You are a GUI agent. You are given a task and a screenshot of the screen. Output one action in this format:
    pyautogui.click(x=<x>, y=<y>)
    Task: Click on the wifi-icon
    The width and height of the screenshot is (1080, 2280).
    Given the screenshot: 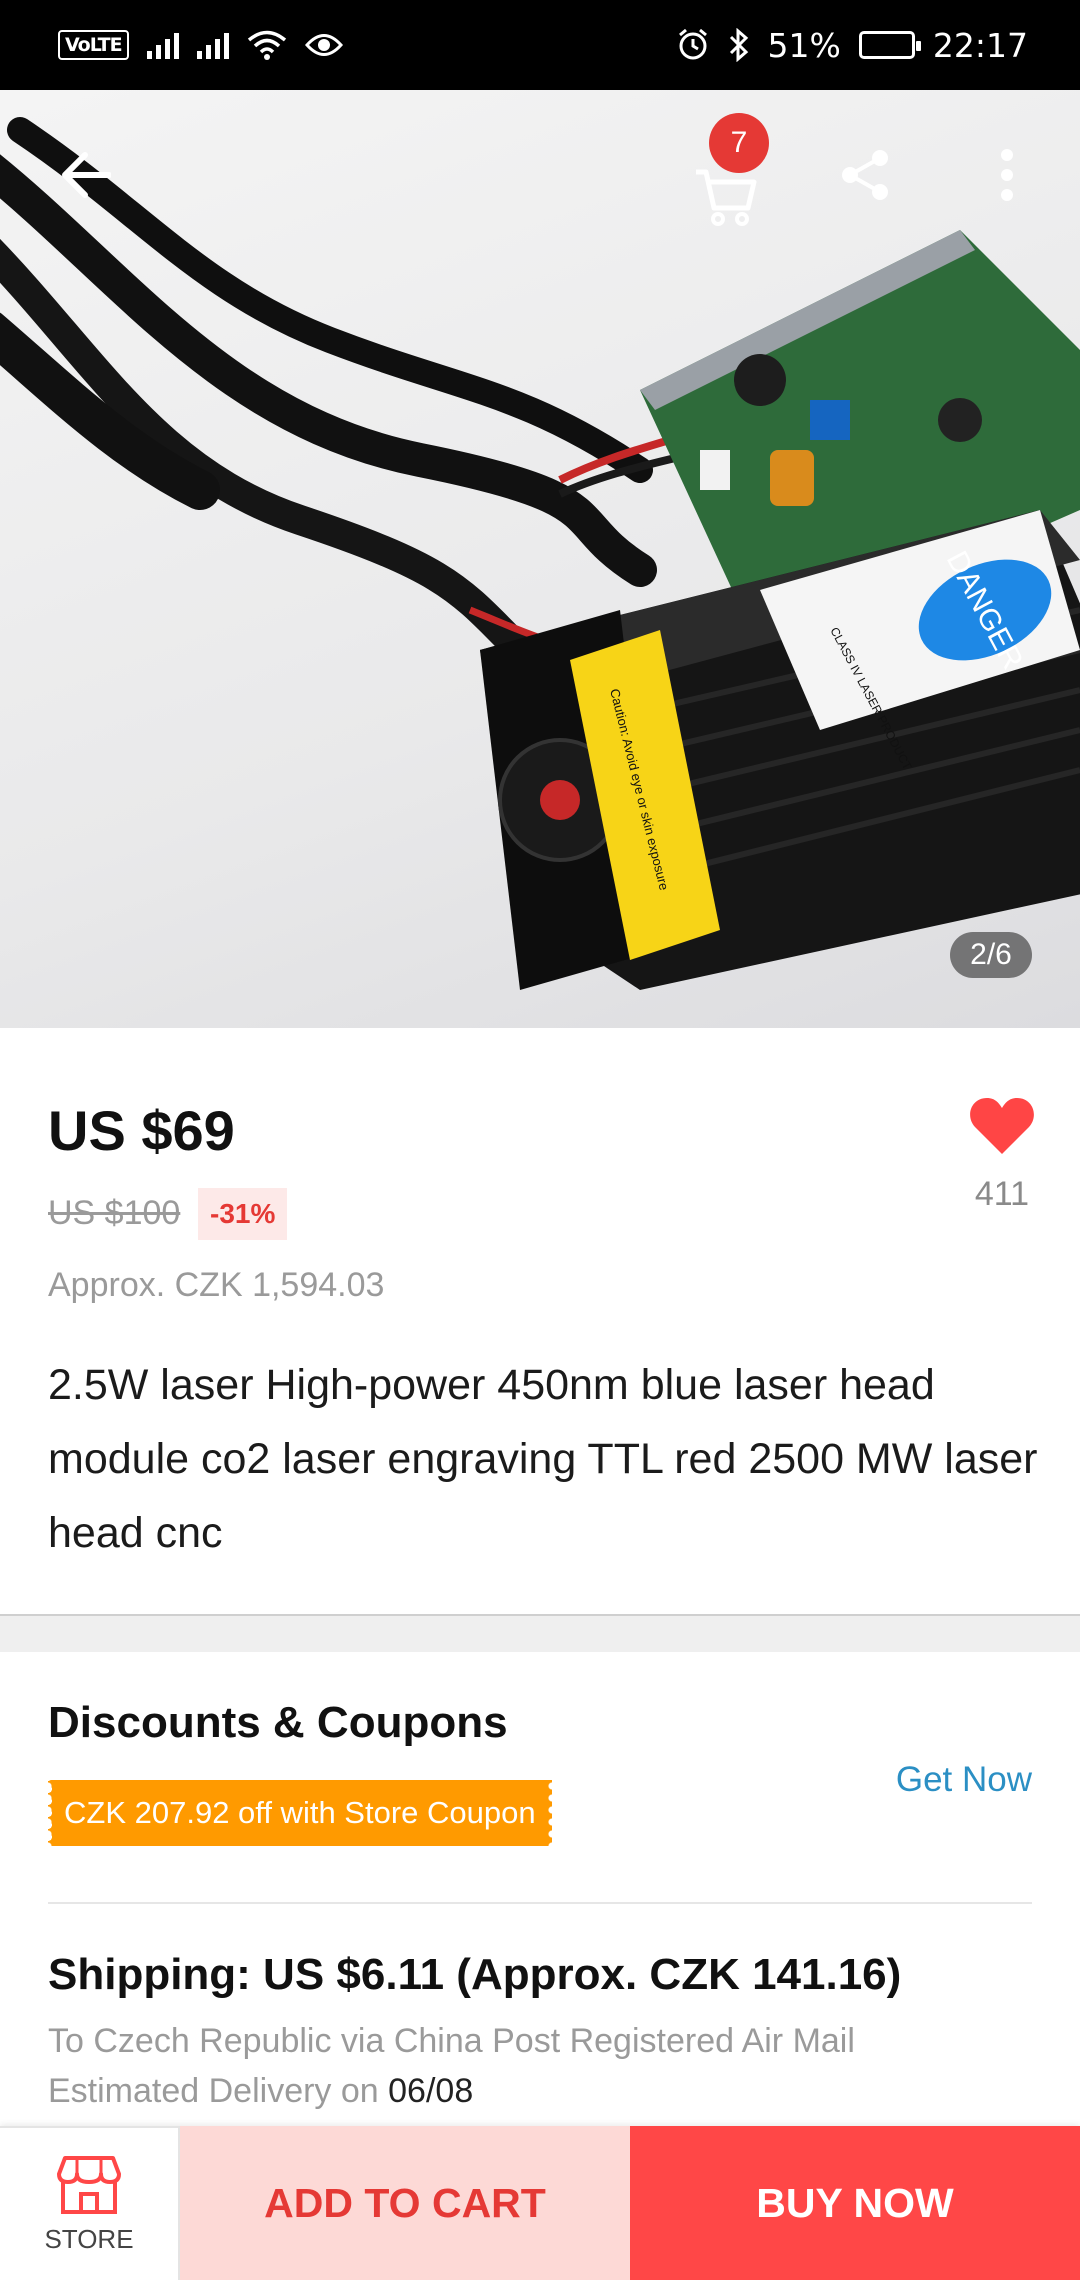 What is the action you would take?
    pyautogui.click(x=266, y=45)
    